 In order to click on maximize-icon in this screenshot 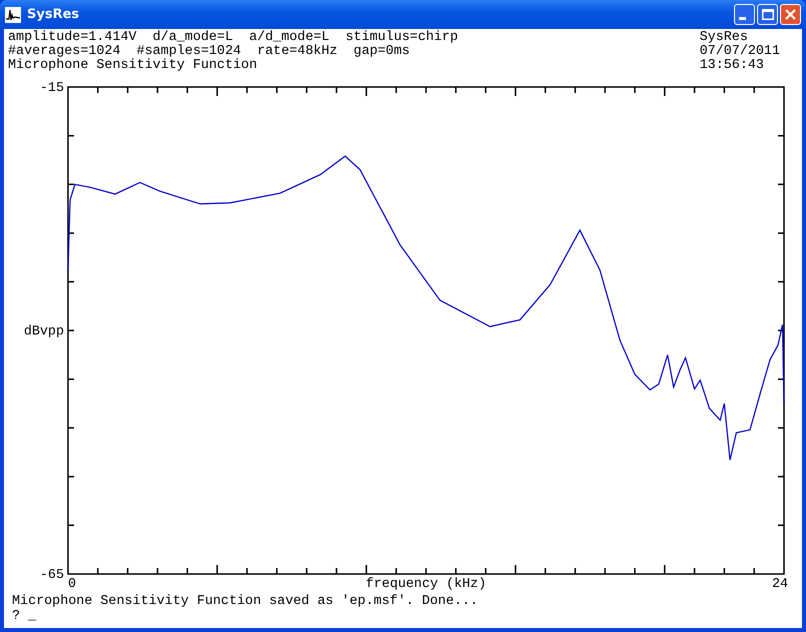, I will do `click(768, 14)`.